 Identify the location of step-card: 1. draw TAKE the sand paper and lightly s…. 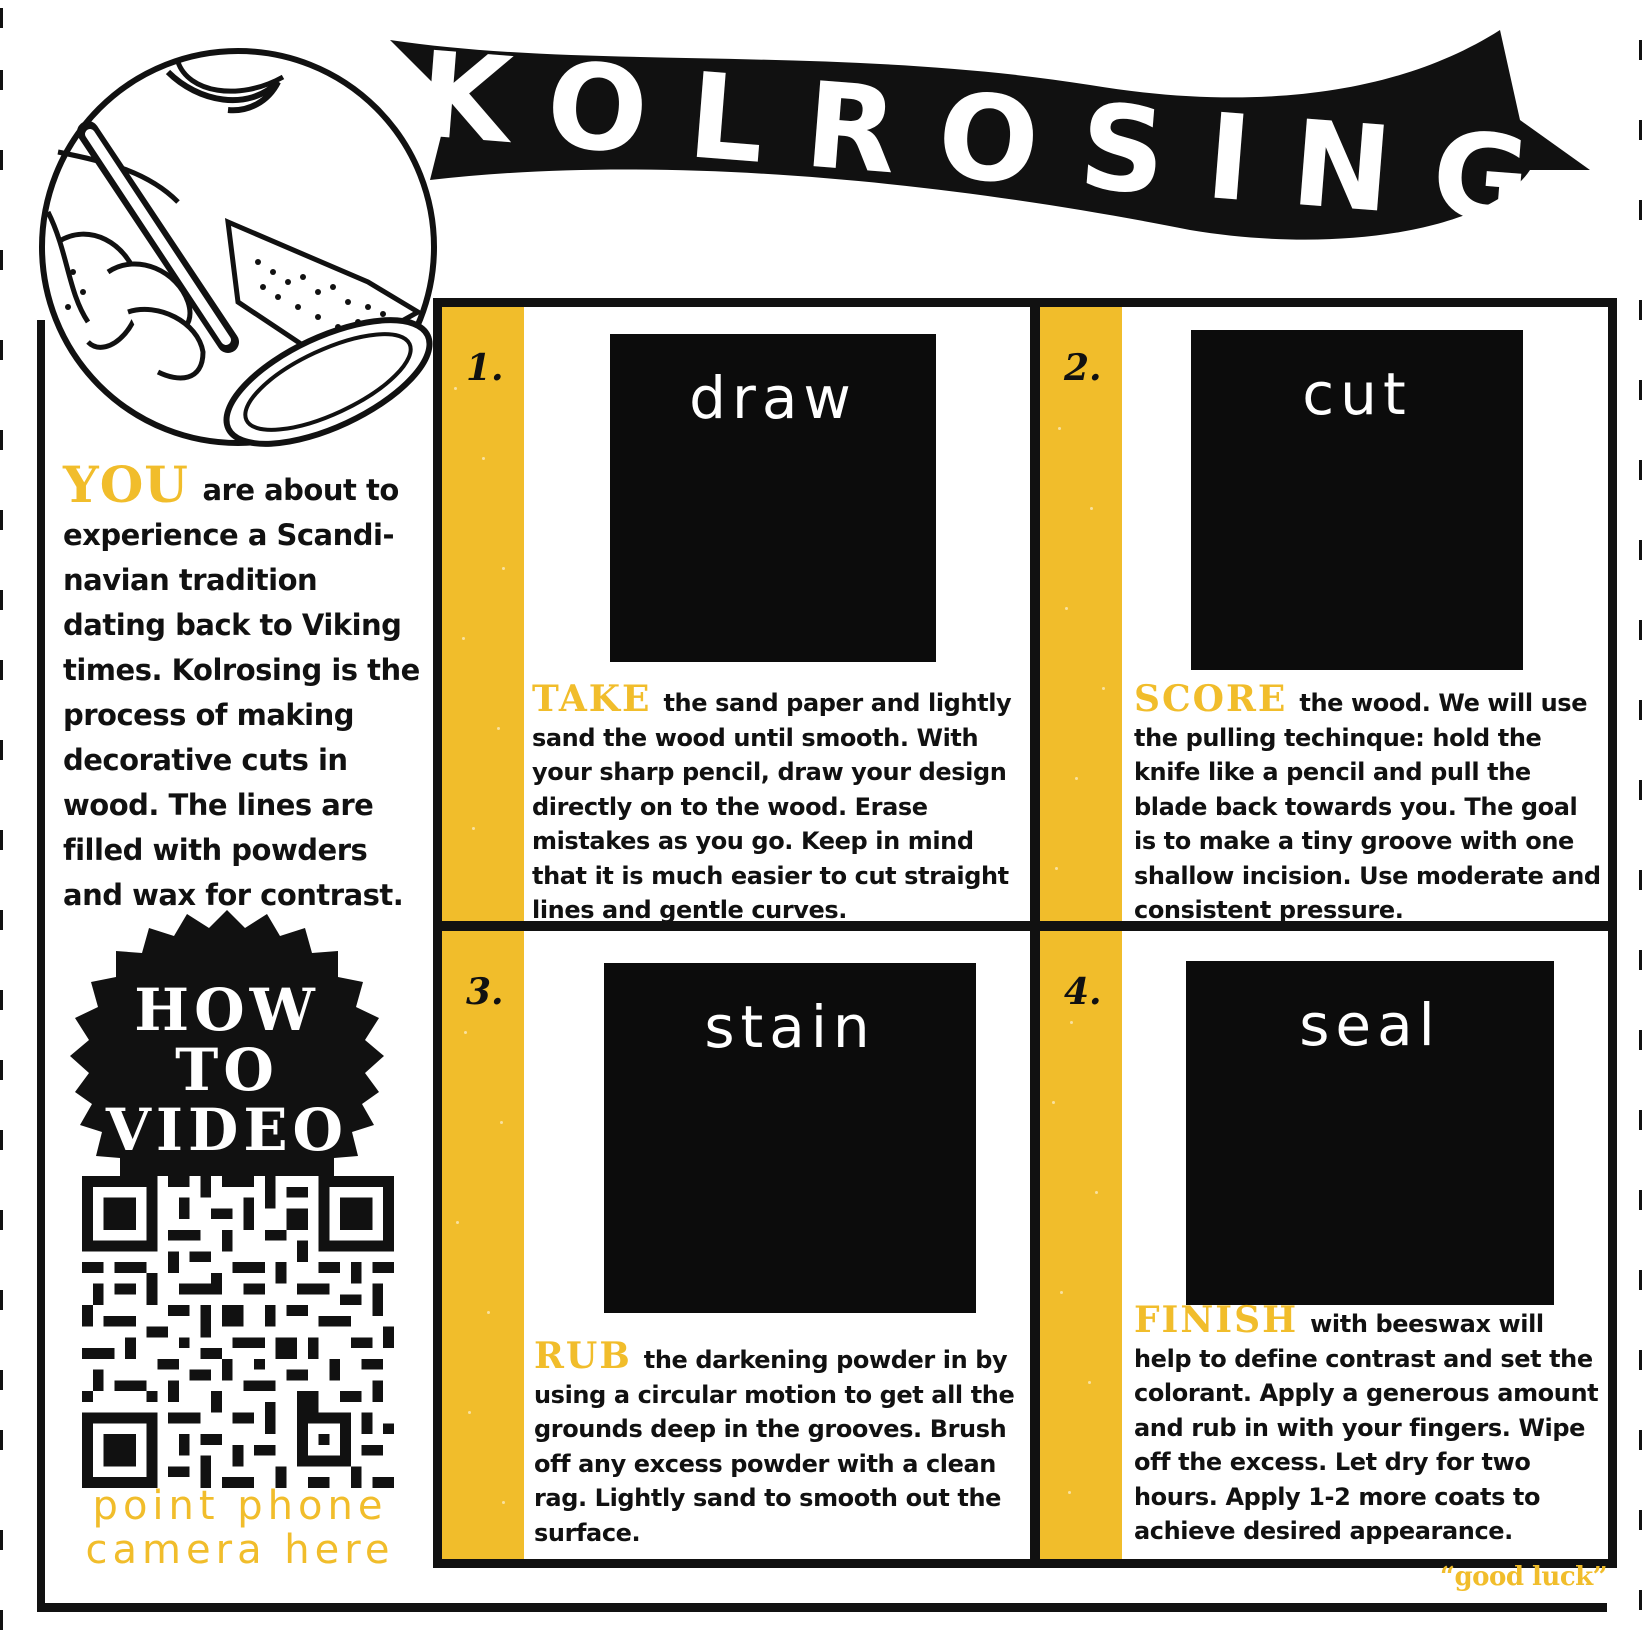
(736, 614).